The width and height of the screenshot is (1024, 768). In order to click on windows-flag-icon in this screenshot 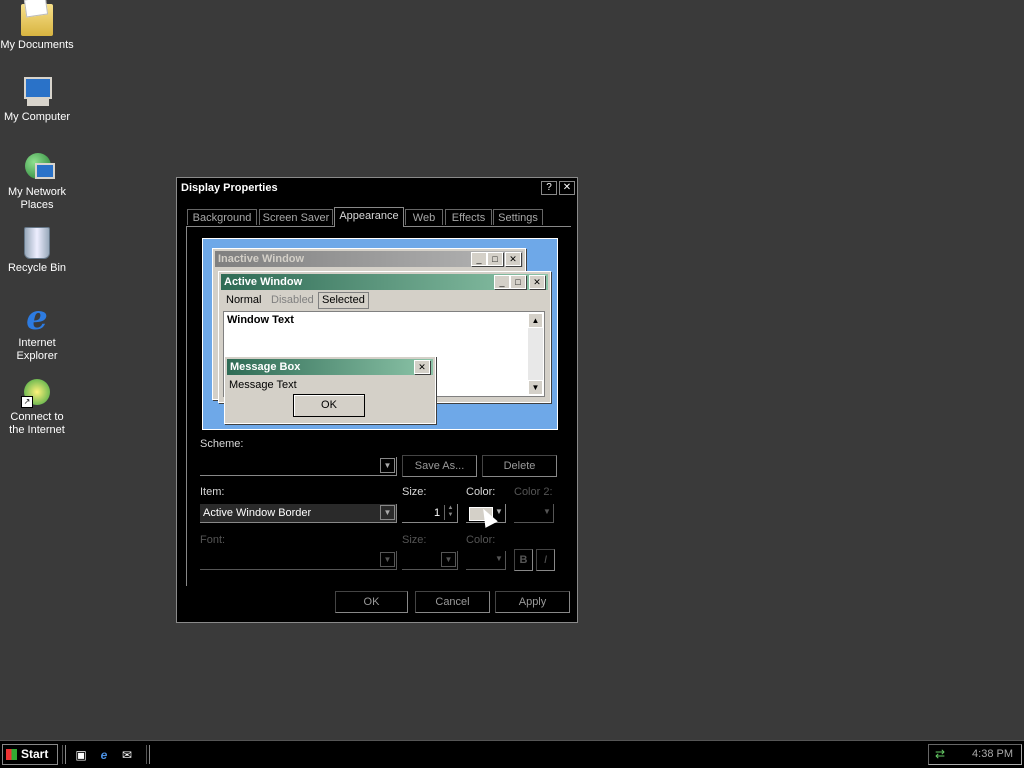, I will do `click(11, 754)`.